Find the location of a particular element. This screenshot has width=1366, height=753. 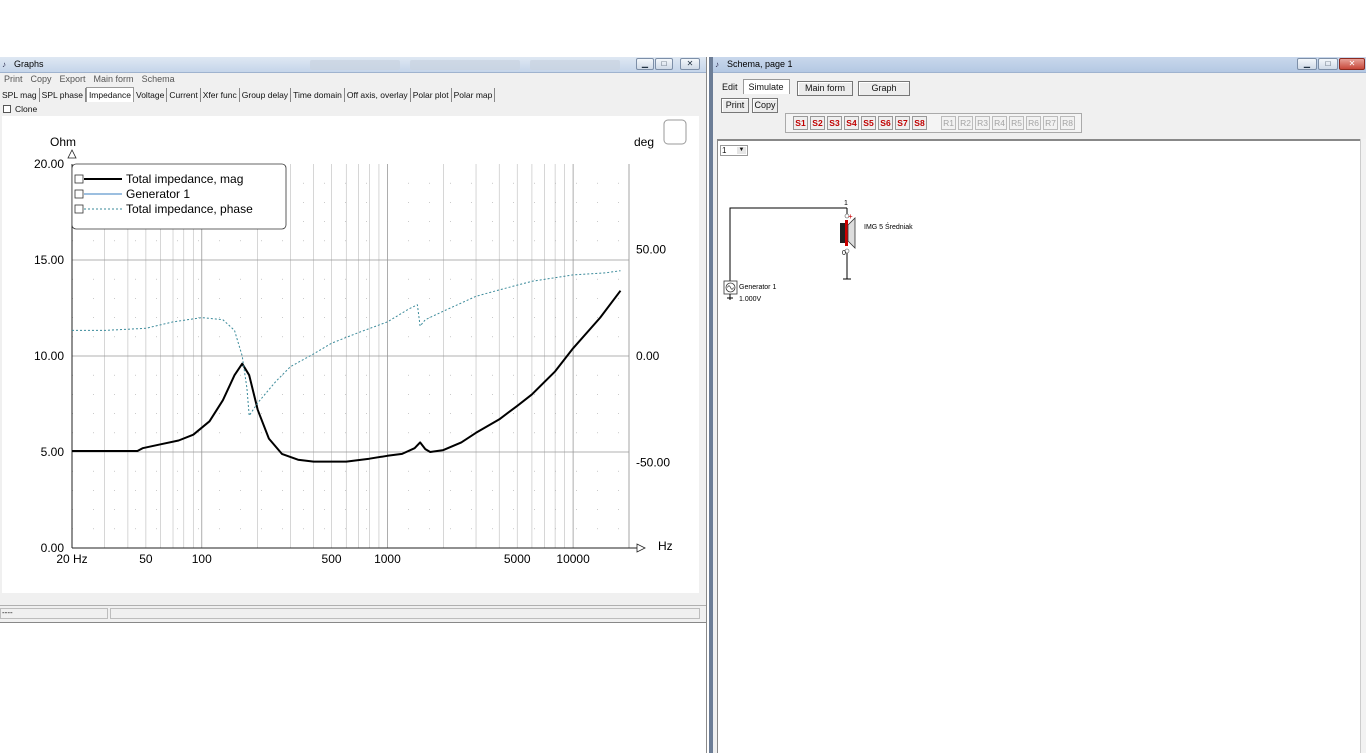

speaker-node-bottom: 0 is located at coordinates (844, 253).